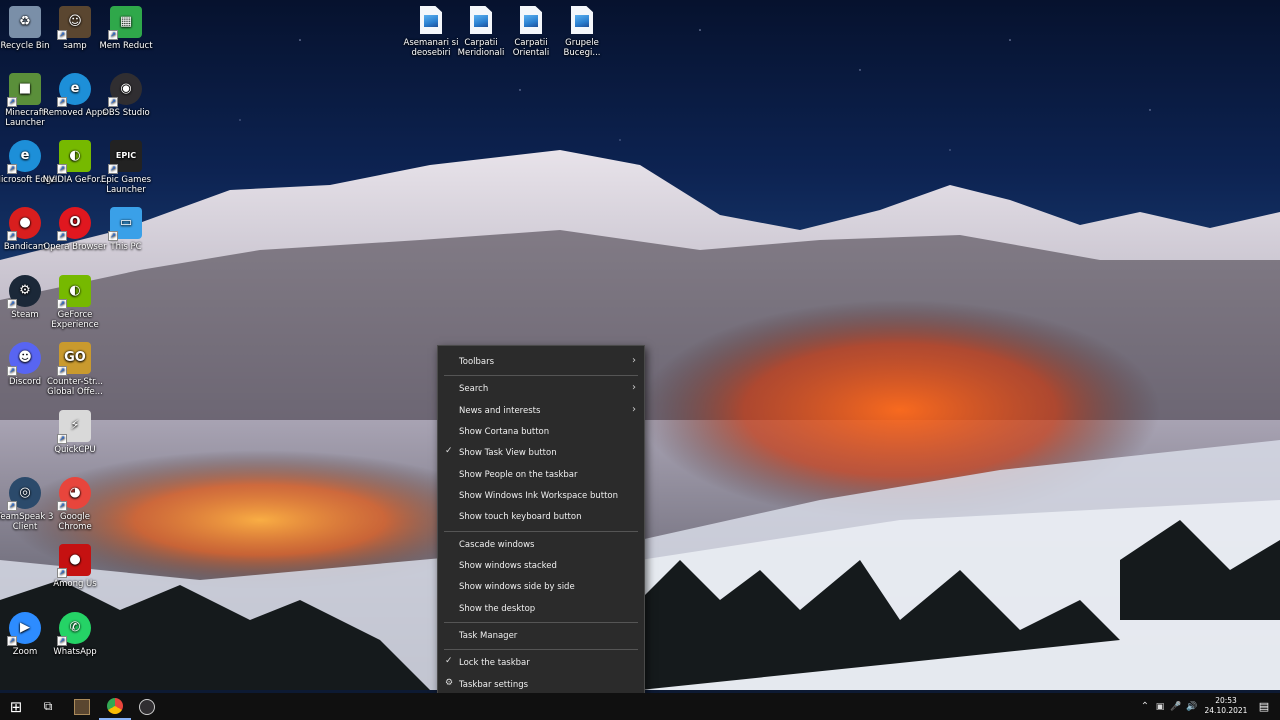 The image size is (1280, 720). I want to click on desktop-shortcut: ● ↗ Among Us, so click(75, 566).